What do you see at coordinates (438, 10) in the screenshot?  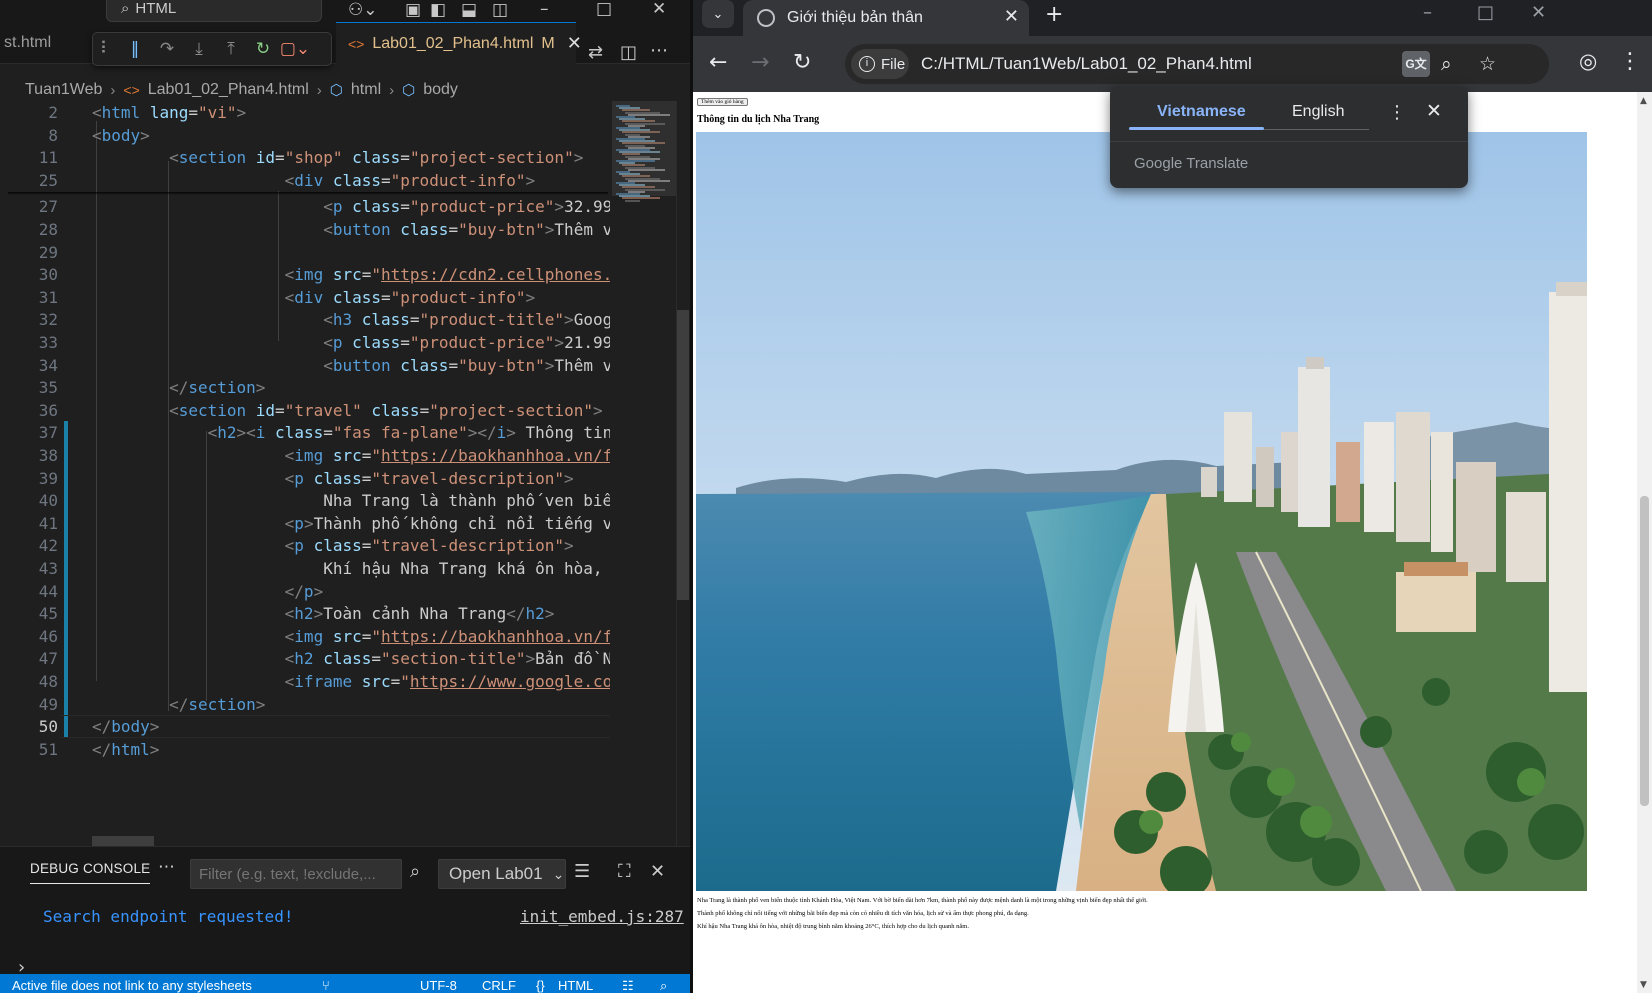 I see `toggle-sidebar-icon: ◧` at bounding box center [438, 10].